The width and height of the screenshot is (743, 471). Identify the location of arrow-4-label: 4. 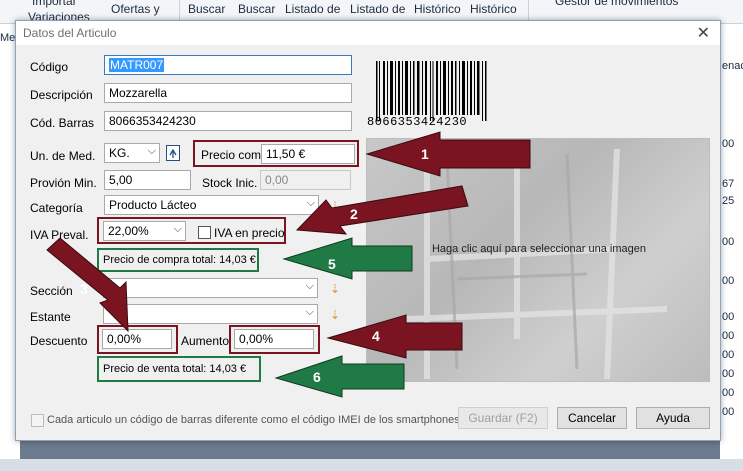
(376, 336).